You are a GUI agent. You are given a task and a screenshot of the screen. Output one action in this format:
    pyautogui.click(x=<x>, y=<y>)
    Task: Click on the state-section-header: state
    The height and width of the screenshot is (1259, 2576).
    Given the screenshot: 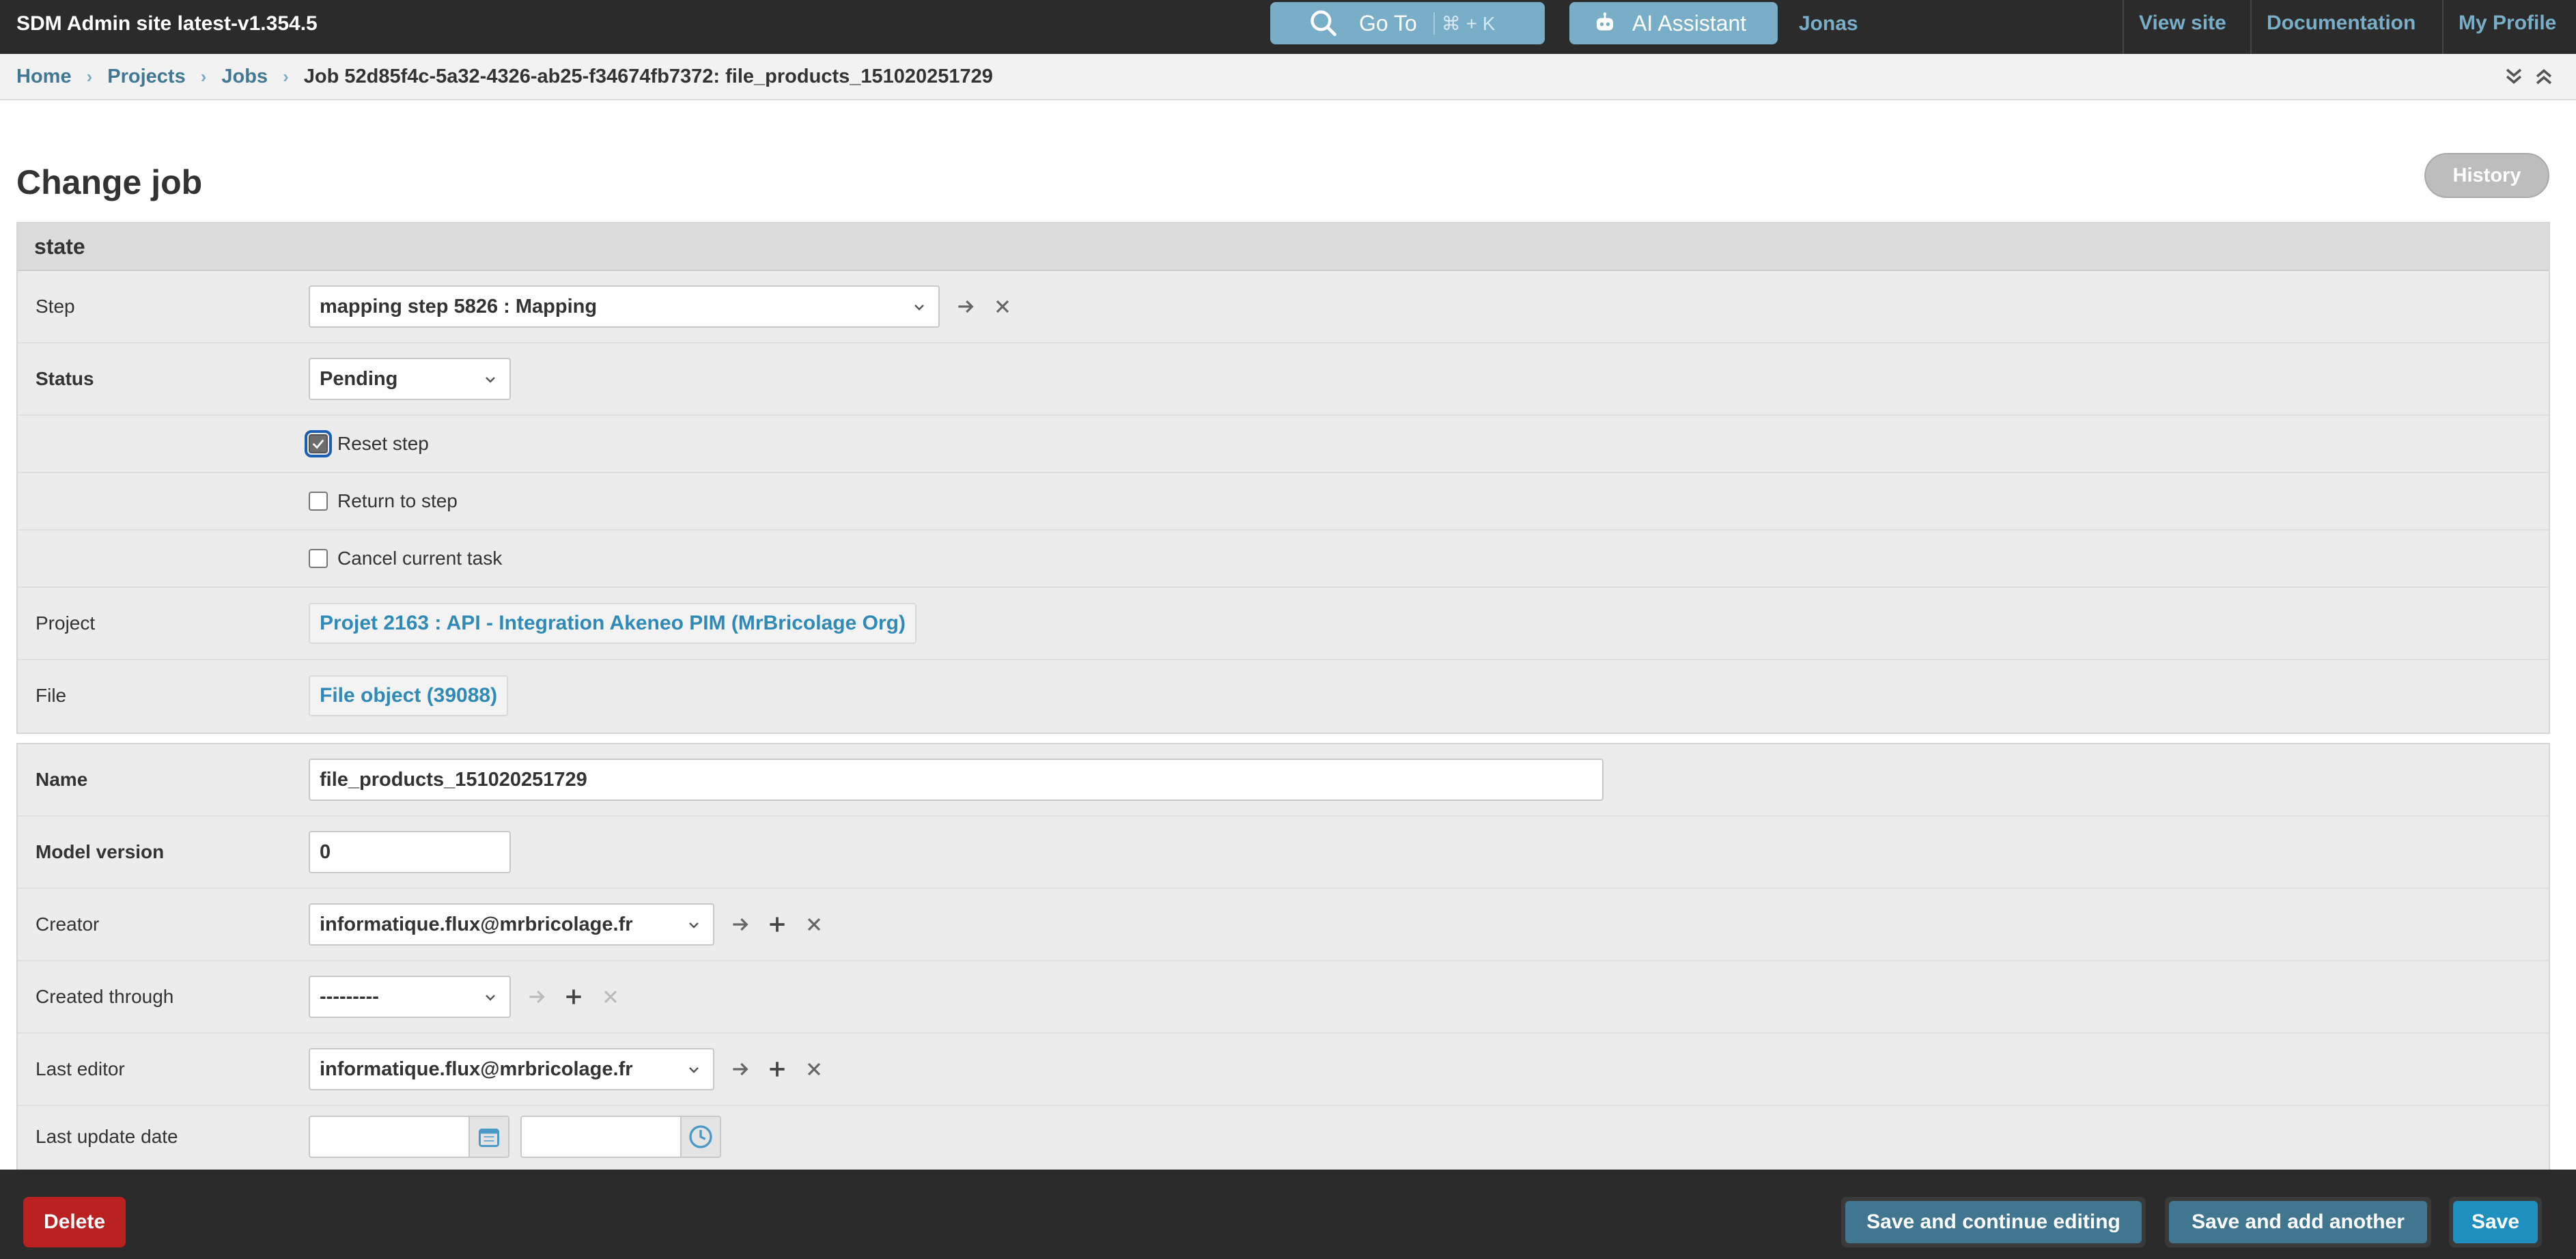 What is the action you would take?
    pyautogui.click(x=1283, y=247)
    